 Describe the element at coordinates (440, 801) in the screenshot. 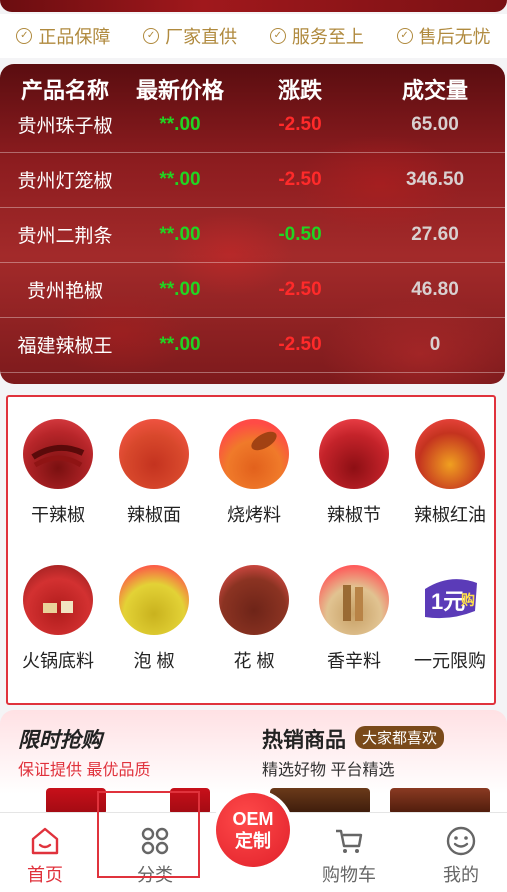

I see `hot-product-thumbnail` at that location.